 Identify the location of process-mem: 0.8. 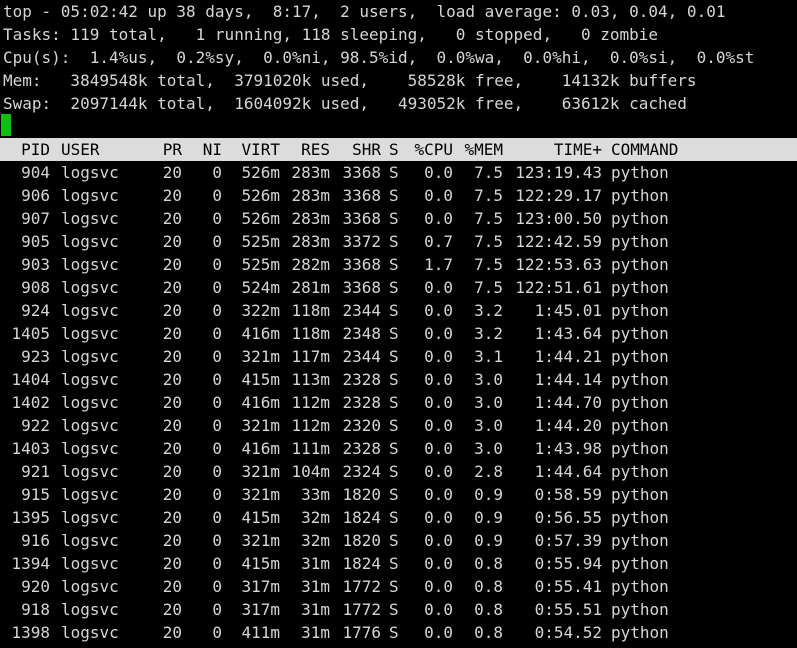
(488, 563).